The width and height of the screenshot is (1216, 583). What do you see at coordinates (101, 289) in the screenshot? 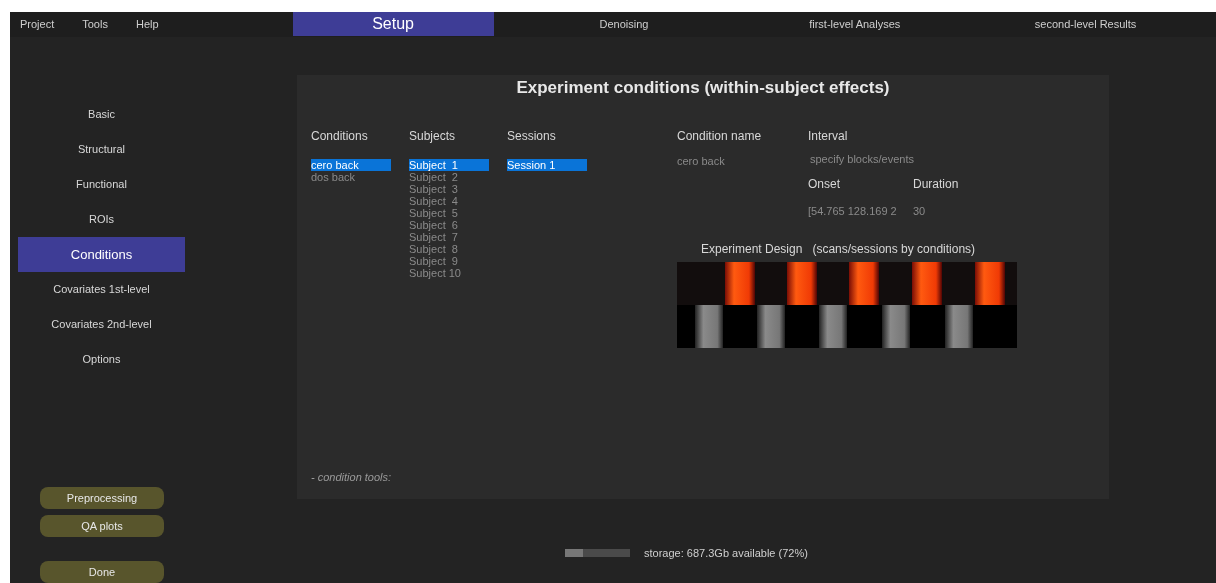
I see `sidebar-item: Covariates 1st-level` at bounding box center [101, 289].